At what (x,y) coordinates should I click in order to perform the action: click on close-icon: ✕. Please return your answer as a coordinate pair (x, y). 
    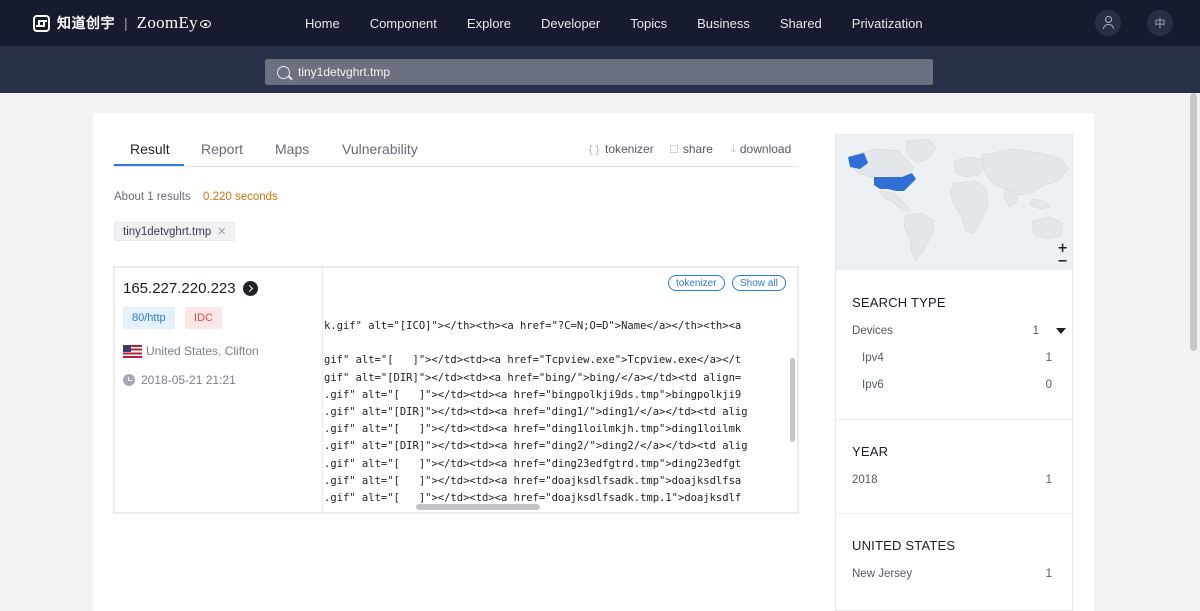
    Looking at the image, I should click on (221, 231).